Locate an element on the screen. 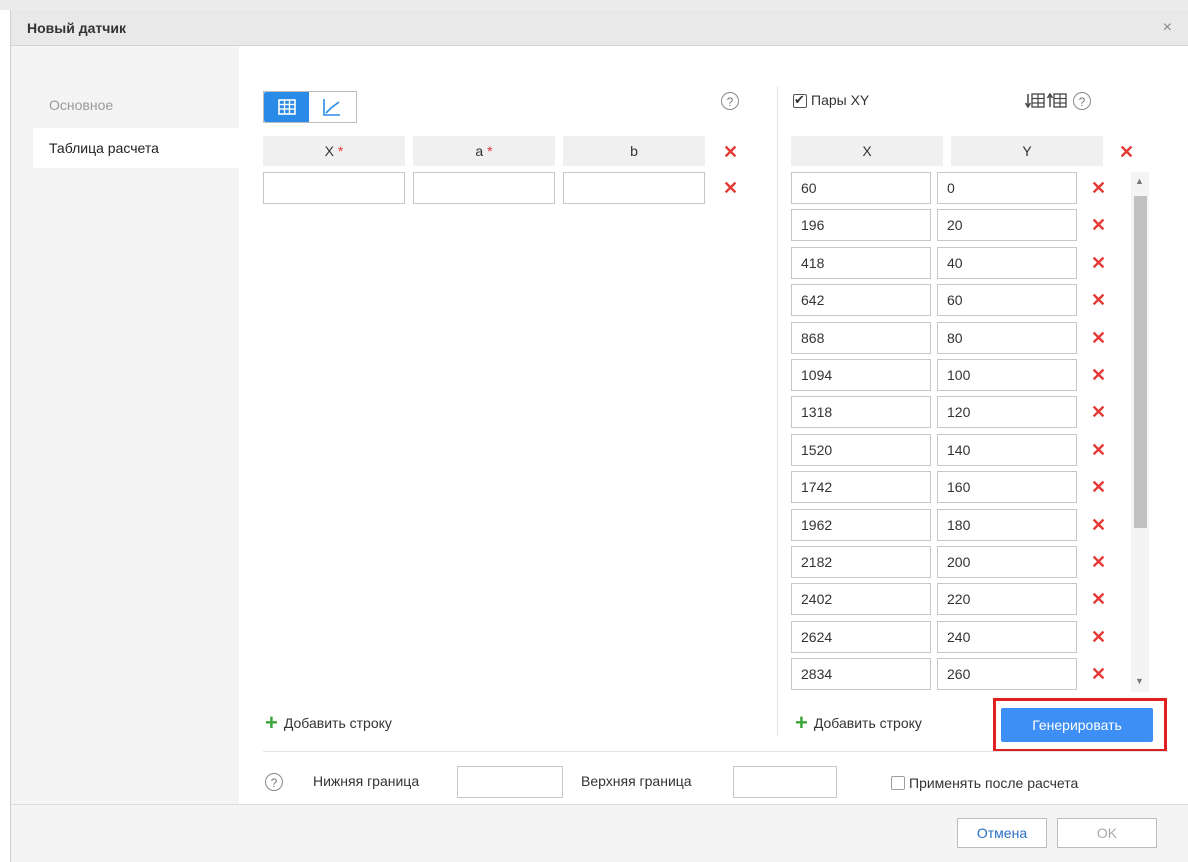 The image size is (1188, 862). xy-add-row-button: + Добавить строку is located at coordinates (858, 722).